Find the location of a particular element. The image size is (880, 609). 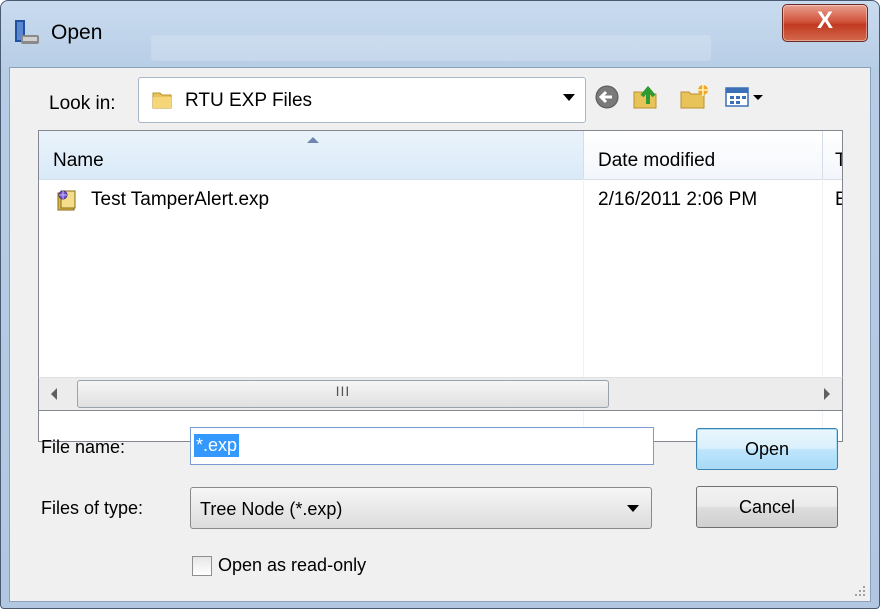

sort-ascending-icon is located at coordinates (313, 140).